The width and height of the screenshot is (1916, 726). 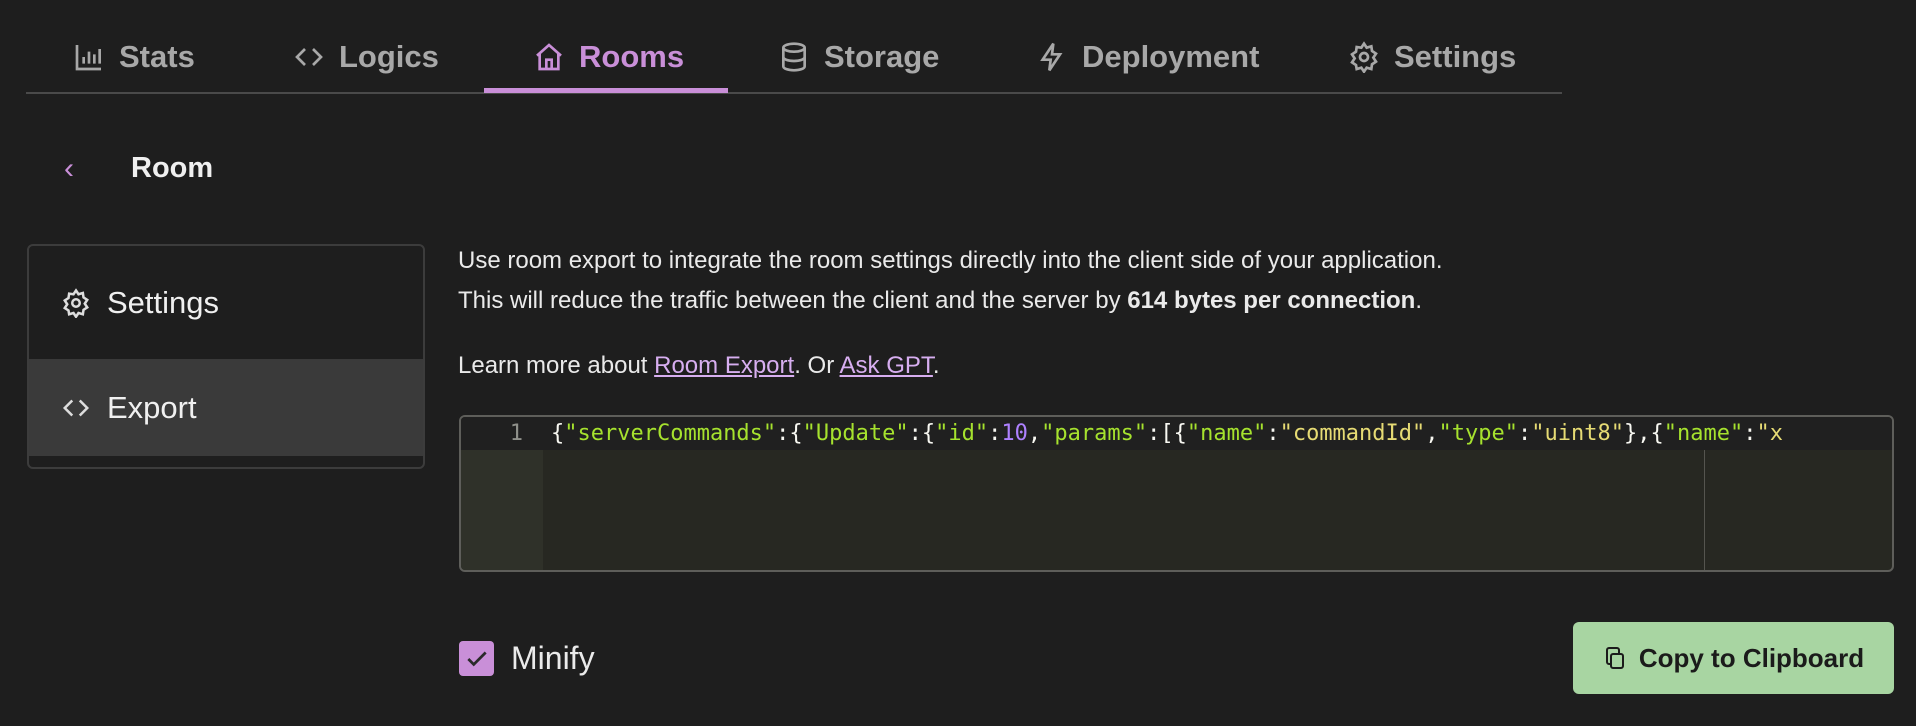 What do you see at coordinates (1614, 658) in the screenshot?
I see `clipboard-icon` at bounding box center [1614, 658].